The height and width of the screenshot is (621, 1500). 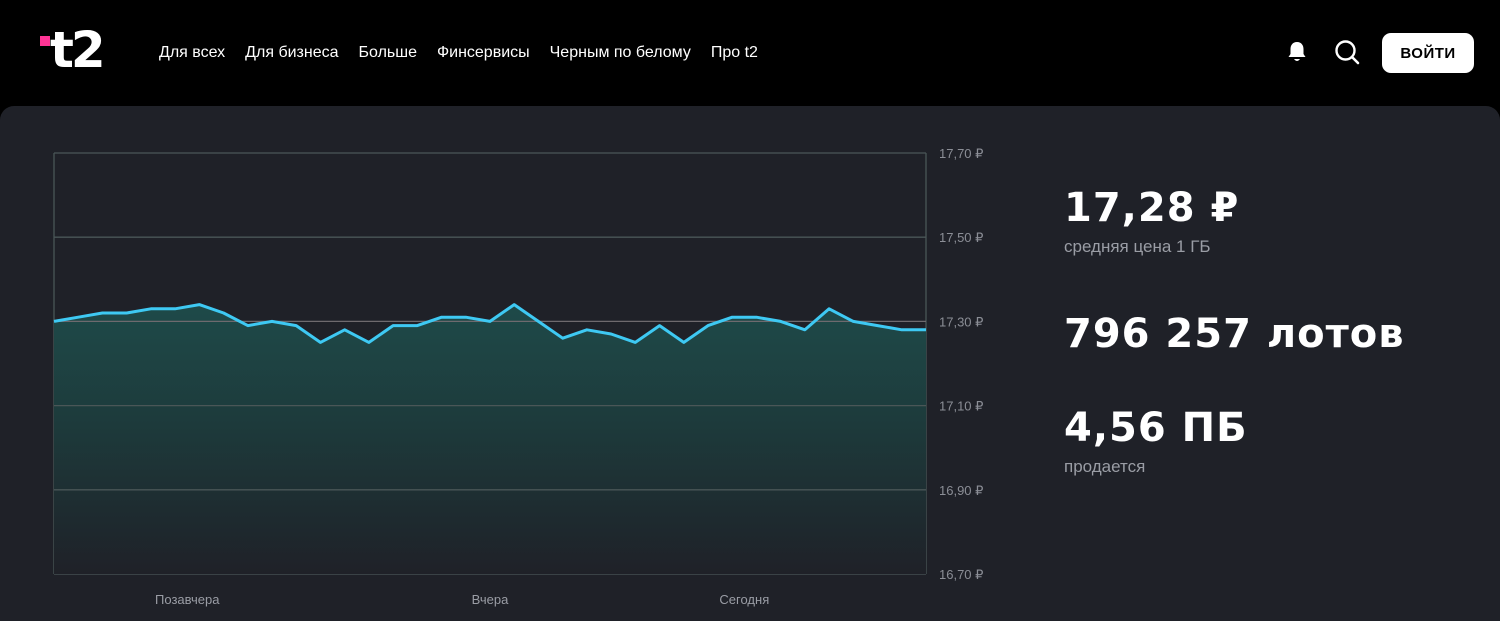 I want to click on avg-price-label: средняя цена 1 ГБ, so click(x=1137, y=246).